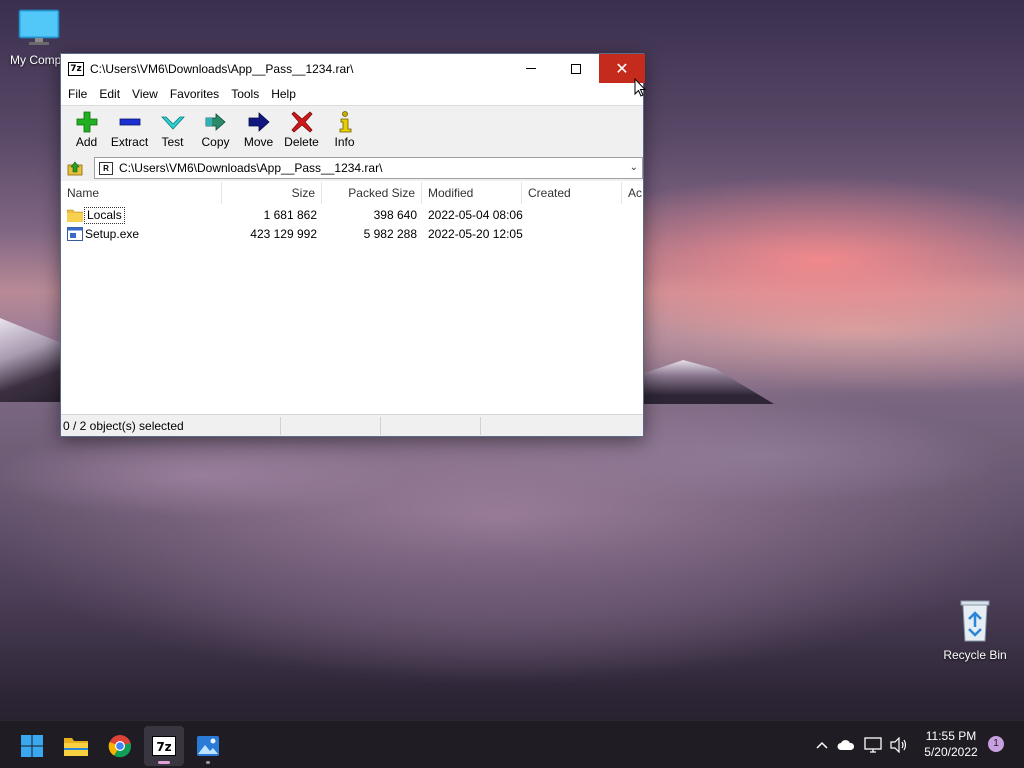 Image resolution: width=1024 pixels, height=768 pixels. Describe the element at coordinates (996, 744) in the screenshot. I see `notification-badge: 1` at that location.